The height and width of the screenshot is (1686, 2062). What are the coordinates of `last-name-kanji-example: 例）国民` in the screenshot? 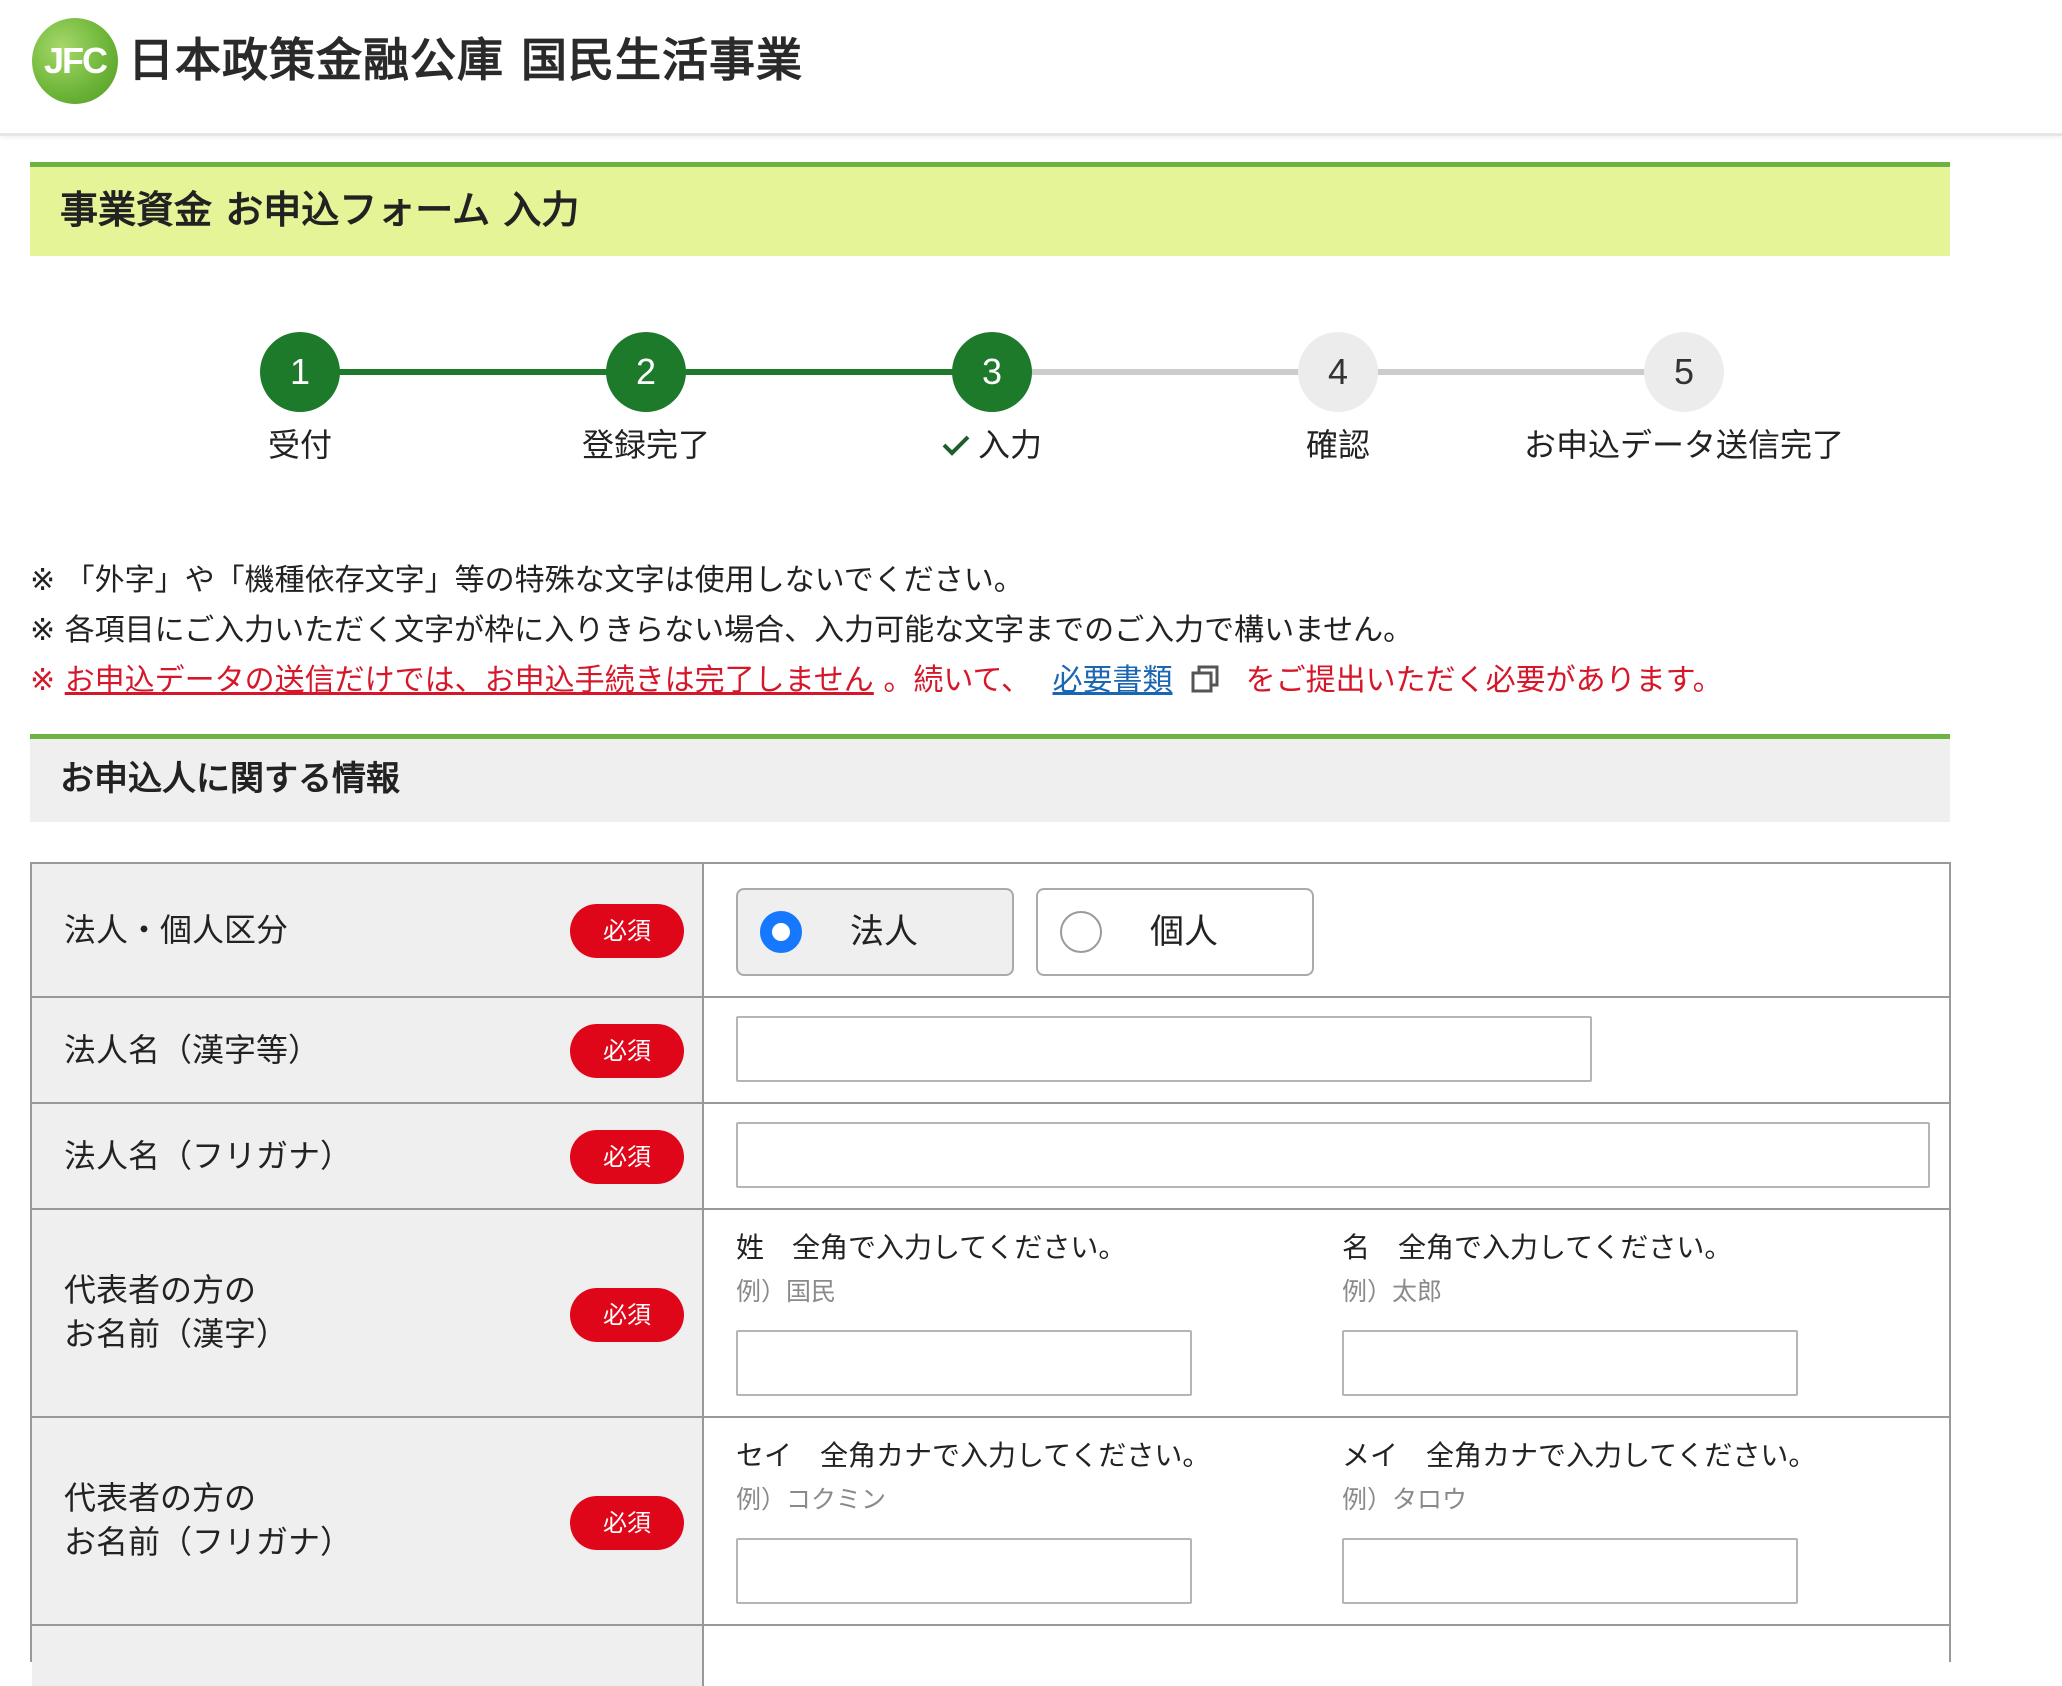 It's located at (786, 1291).